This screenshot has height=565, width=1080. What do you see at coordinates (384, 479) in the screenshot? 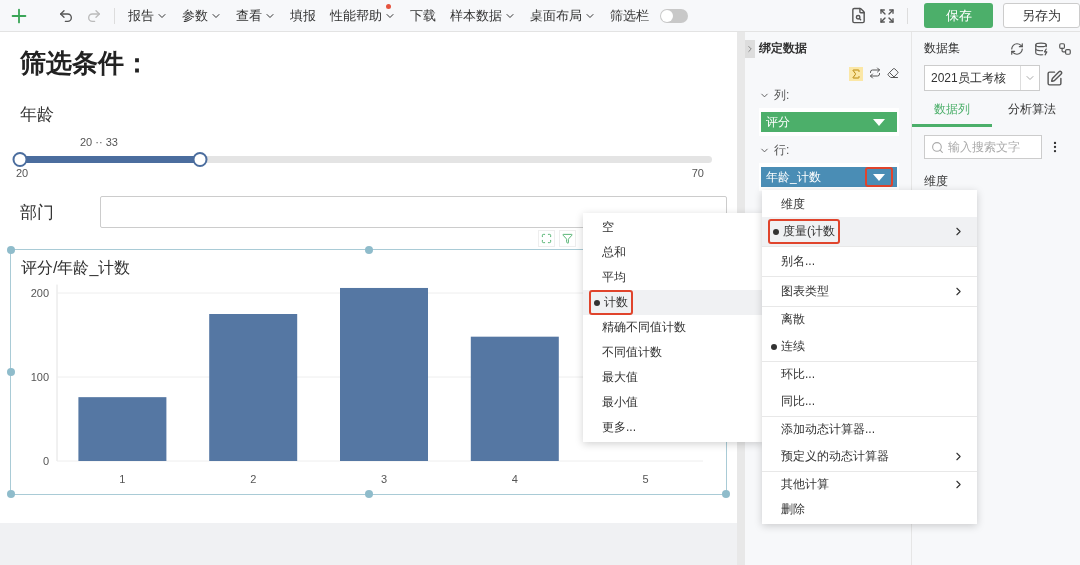
I see `axis-tick-label: 3` at bounding box center [384, 479].